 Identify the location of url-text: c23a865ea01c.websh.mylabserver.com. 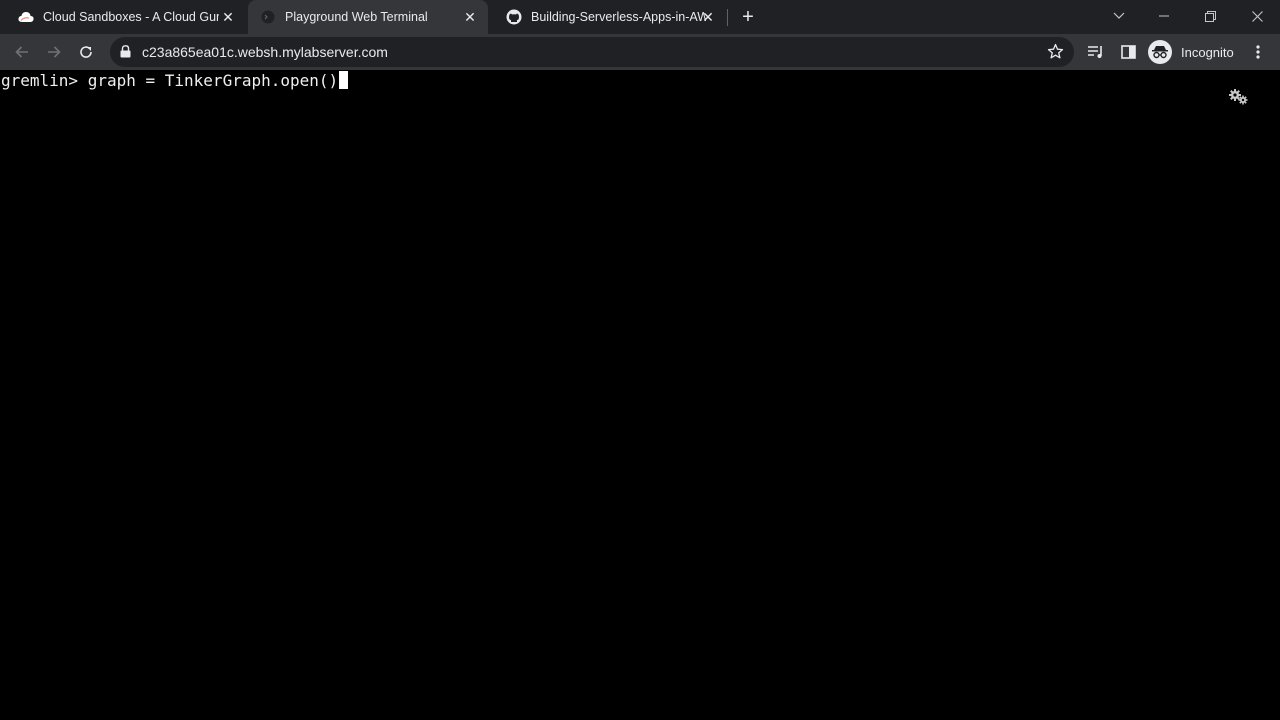
(265, 52).